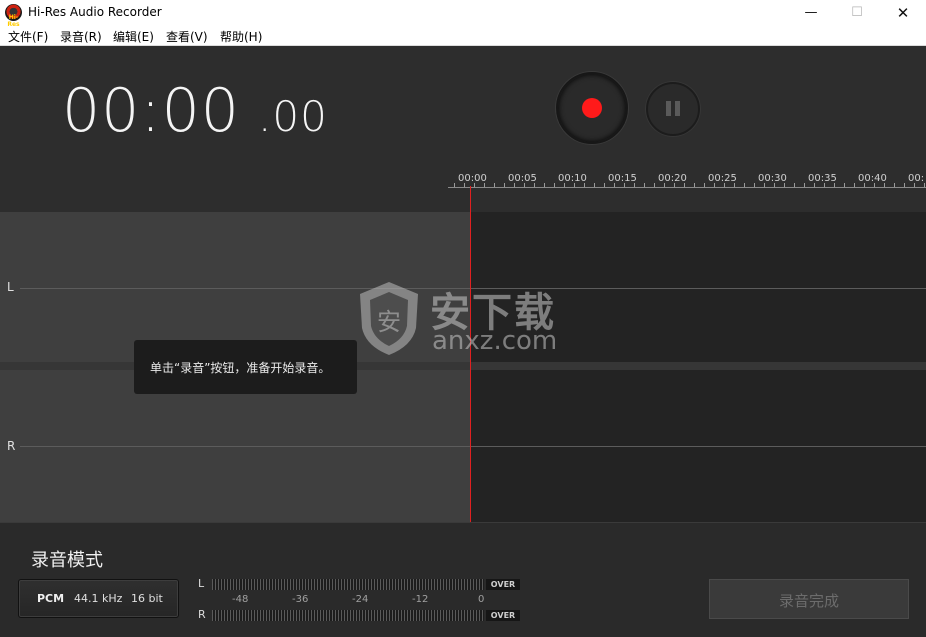 This screenshot has width=926, height=637. What do you see at coordinates (51, 598) in the screenshot?
I see `format-codec: PCM` at bounding box center [51, 598].